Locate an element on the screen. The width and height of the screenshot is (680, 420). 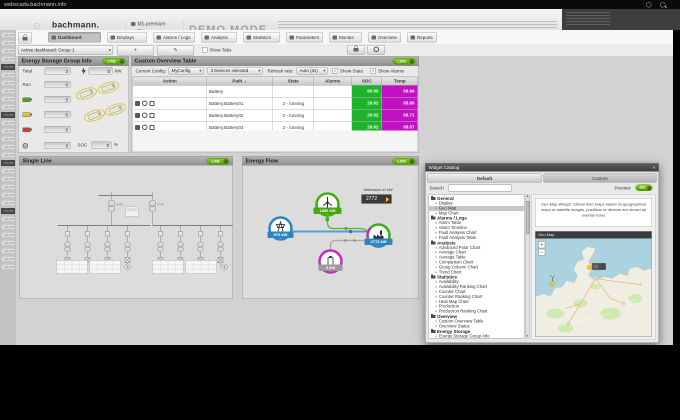
close-button: × is located at coordinates (654, 168).